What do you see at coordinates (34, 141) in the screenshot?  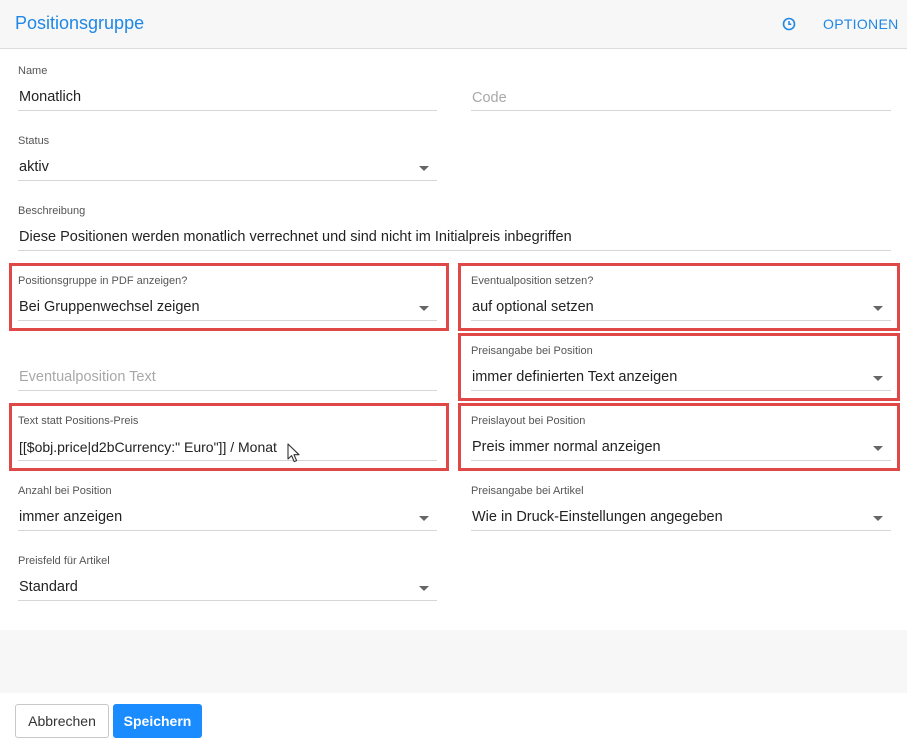 I see `status-label: Status` at bounding box center [34, 141].